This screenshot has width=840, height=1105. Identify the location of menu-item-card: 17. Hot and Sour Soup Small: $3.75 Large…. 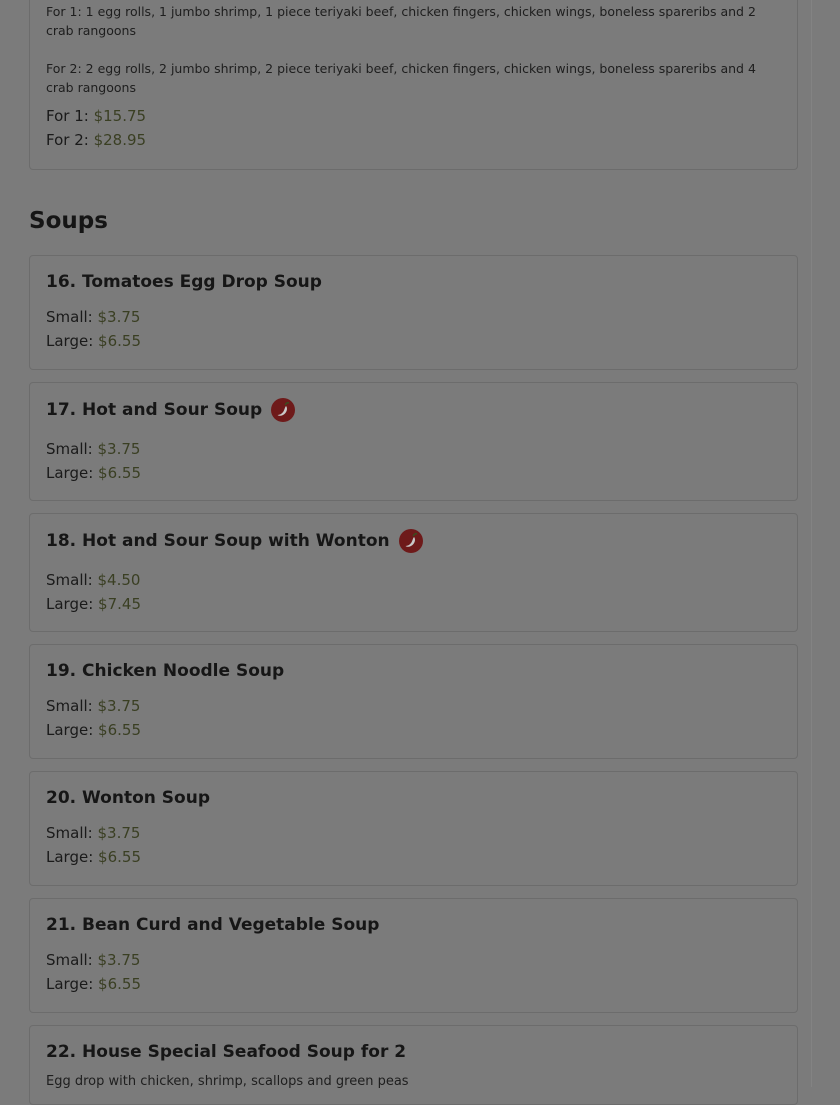
(413, 441).